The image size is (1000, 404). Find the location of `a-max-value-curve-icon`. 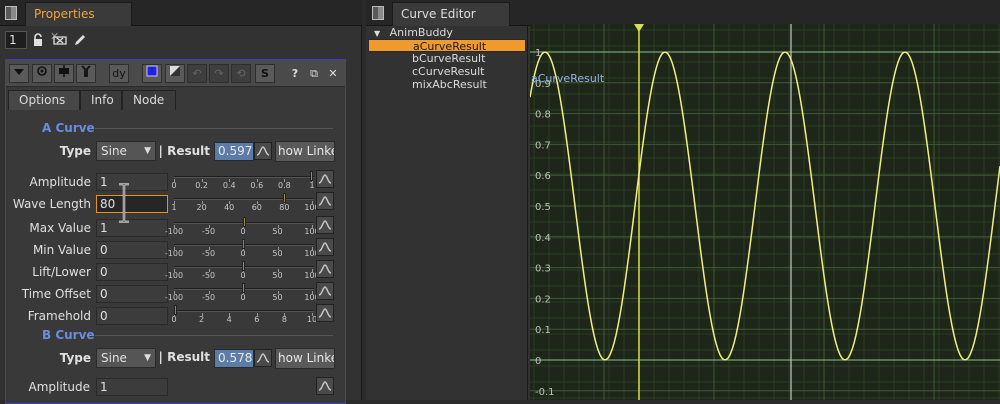

a-max-value-curve-icon is located at coordinates (325, 225).